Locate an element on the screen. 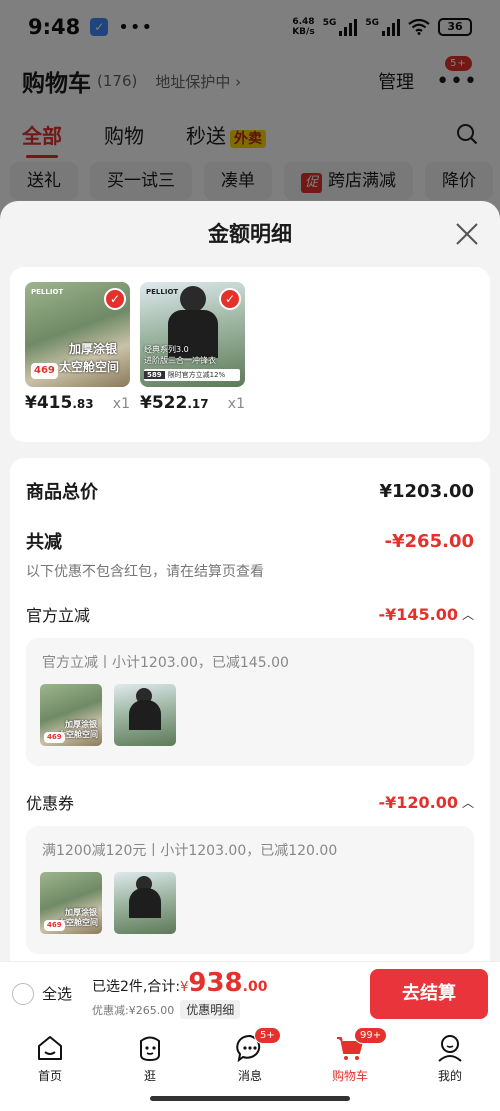 This screenshot has height=1111, width=500. face-icon is located at coordinates (150, 1049).